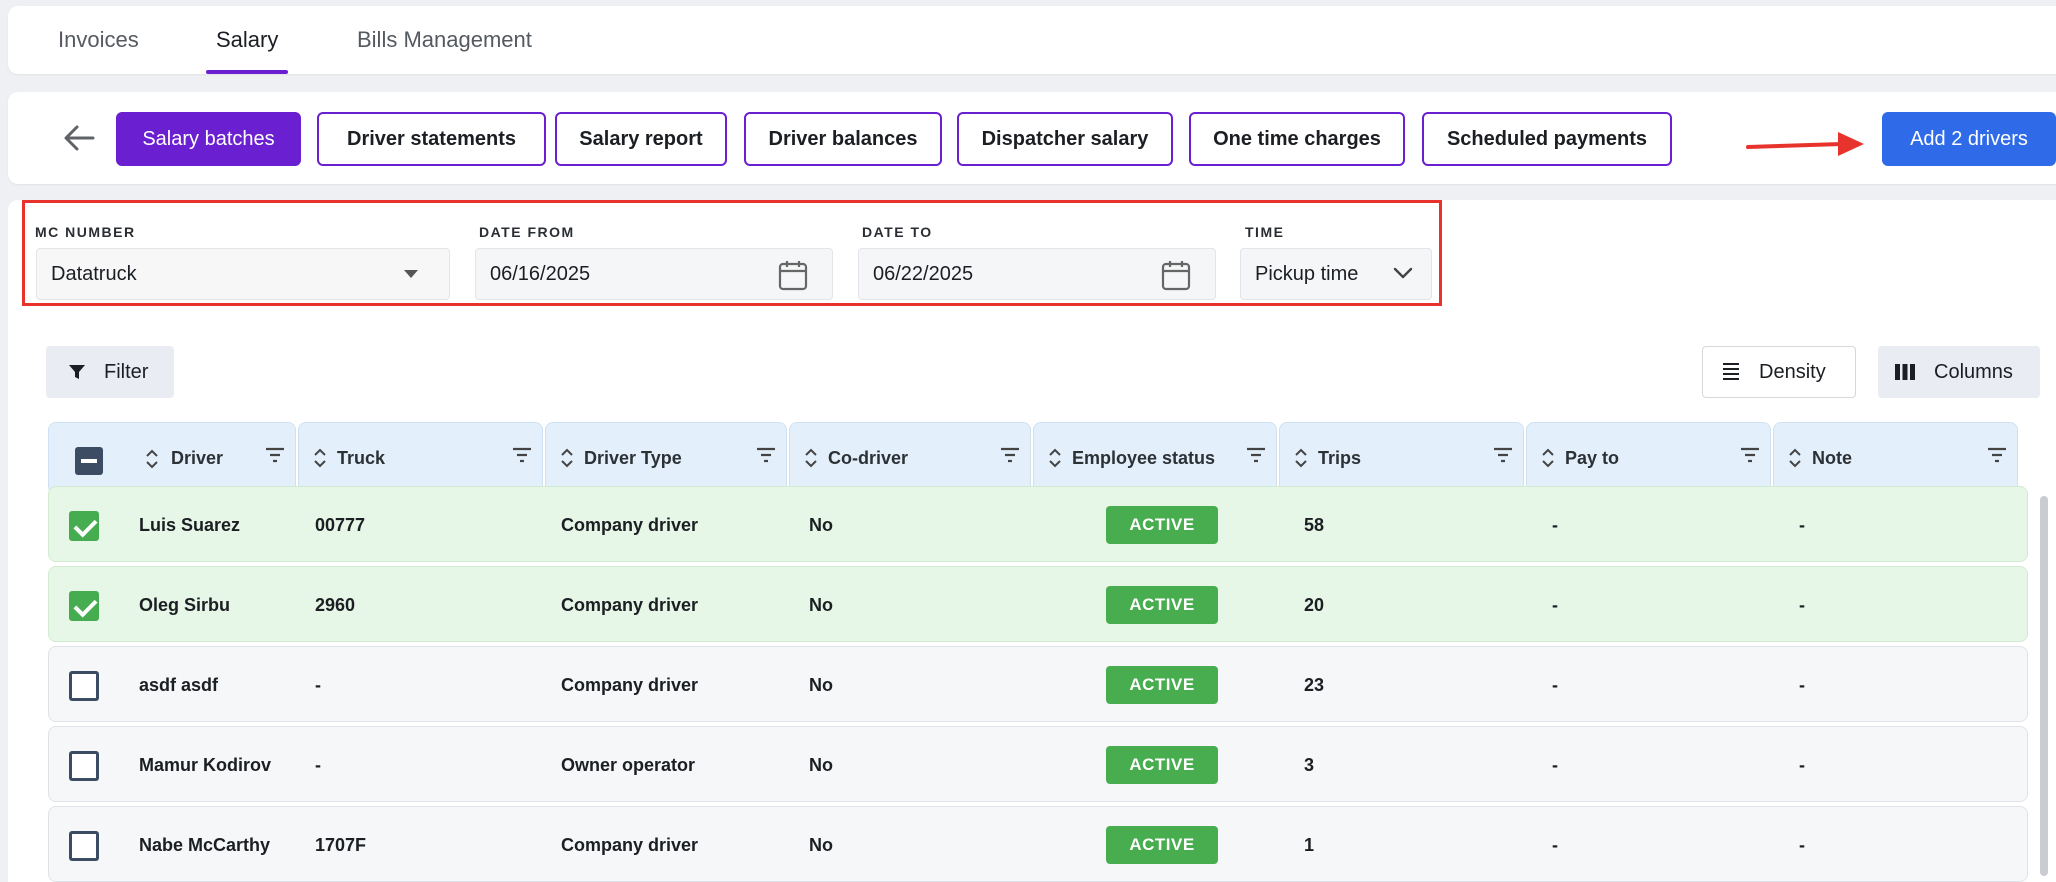  What do you see at coordinates (420, 458) in the screenshot?
I see `column-header-truck: Truck` at bounding box center [420, 458].